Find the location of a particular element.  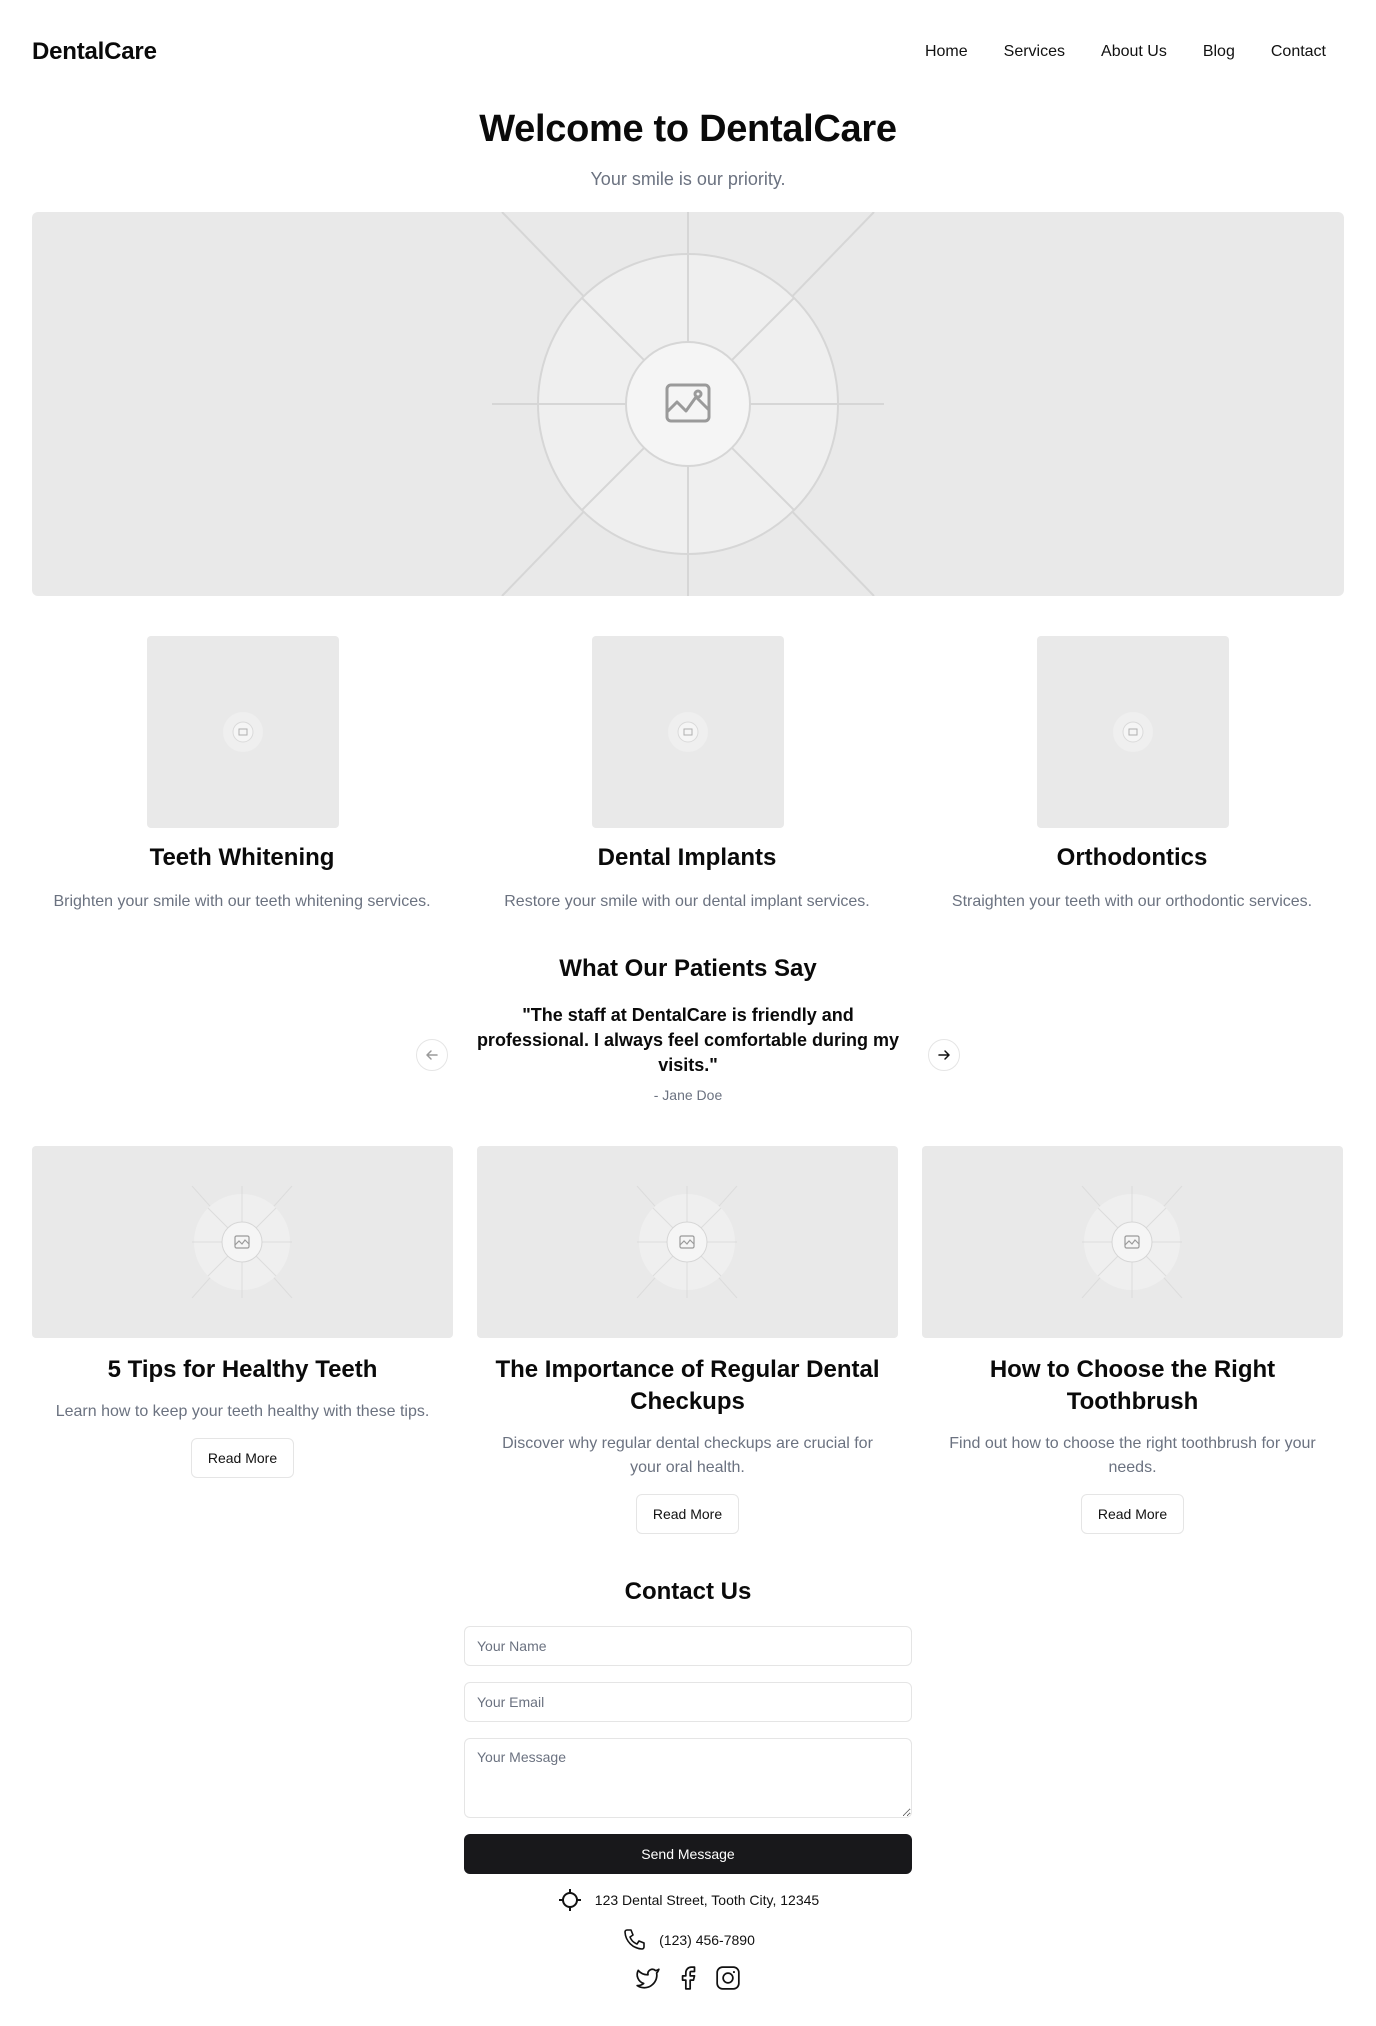

phone-icon is located at coordinates (634, 1939).